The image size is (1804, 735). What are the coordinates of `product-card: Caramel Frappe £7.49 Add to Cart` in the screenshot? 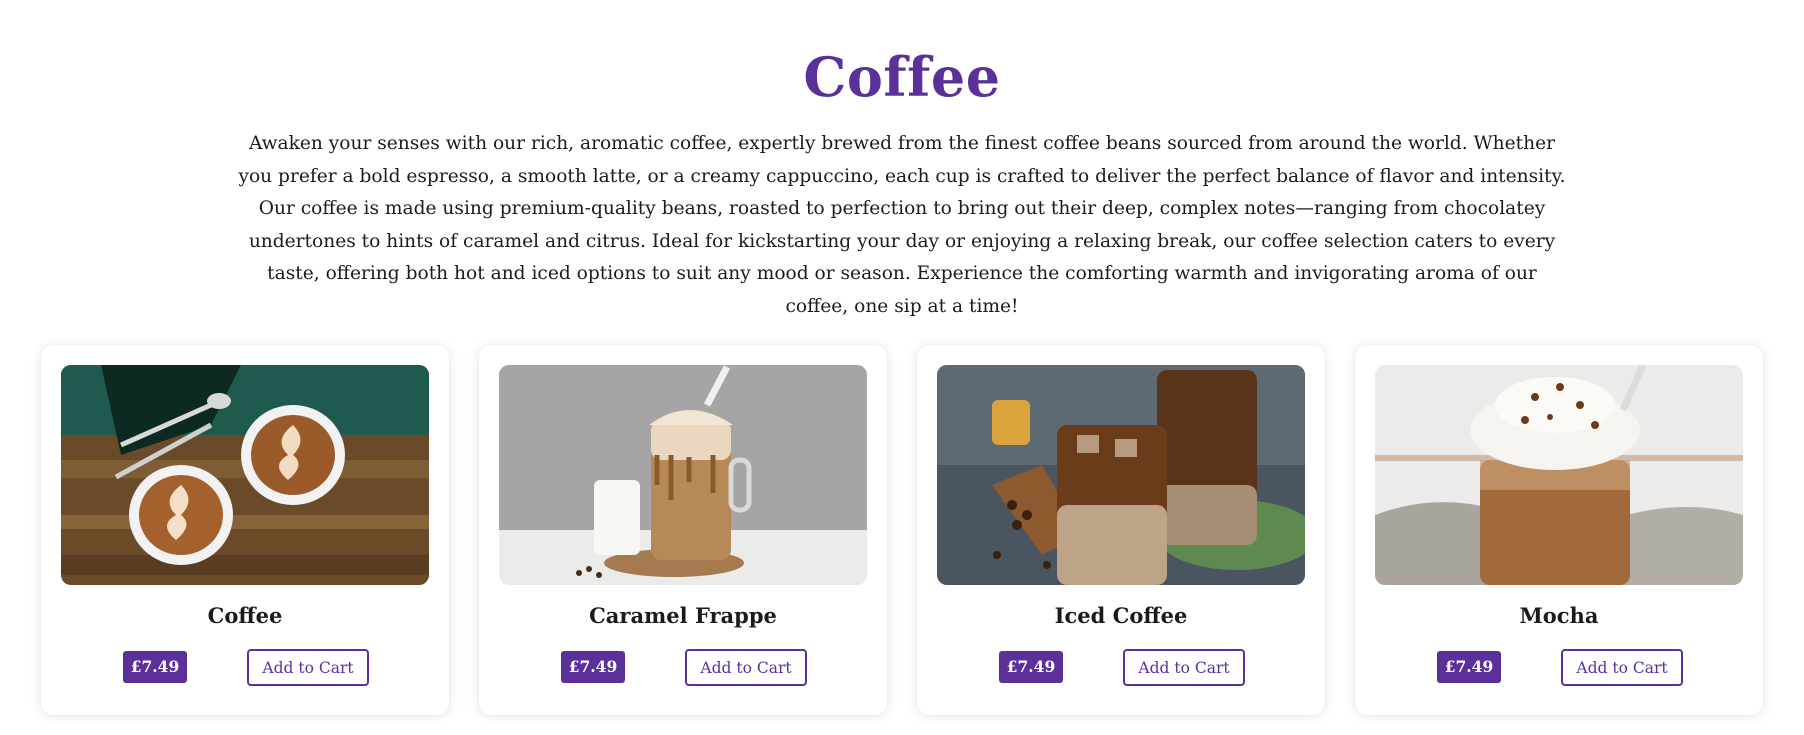 It's located at (683, 530).